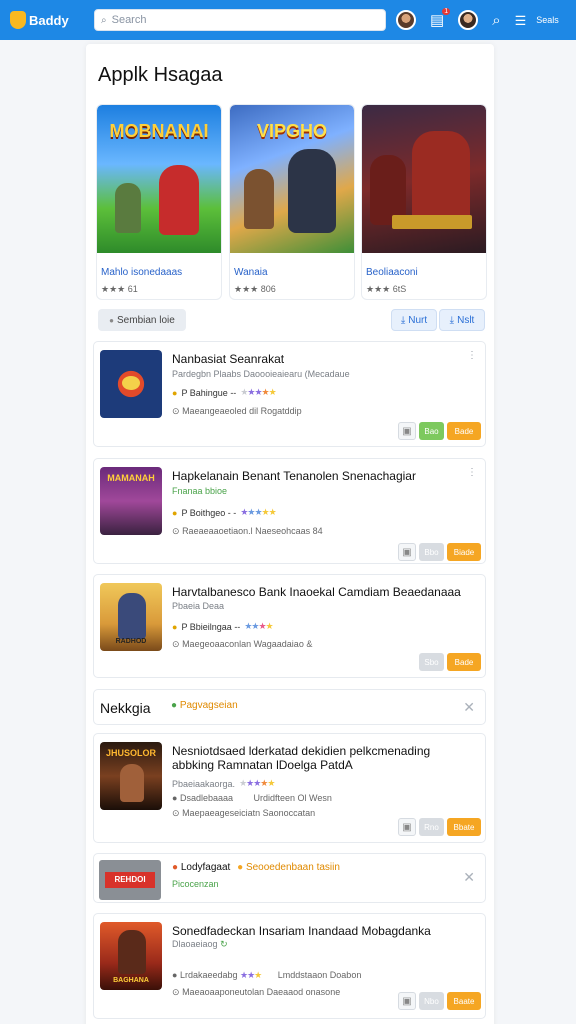 The image size is (576, 1024). I want to click on section-tag: ● Pagvagseian, so click(204, 705).